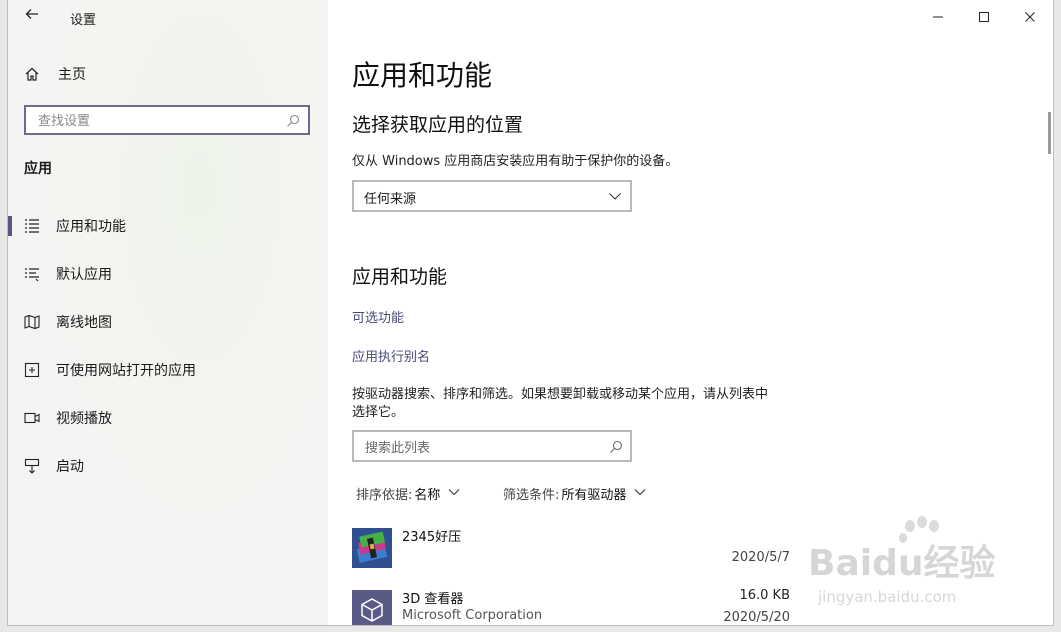 The width and height of the screenshot is (1061, 632). I want to click on search-description: 按驱动器搜索、排序和筛选。如果想要卸载或移动某个应用，请从列表中 选择它。, so click(560, 404).